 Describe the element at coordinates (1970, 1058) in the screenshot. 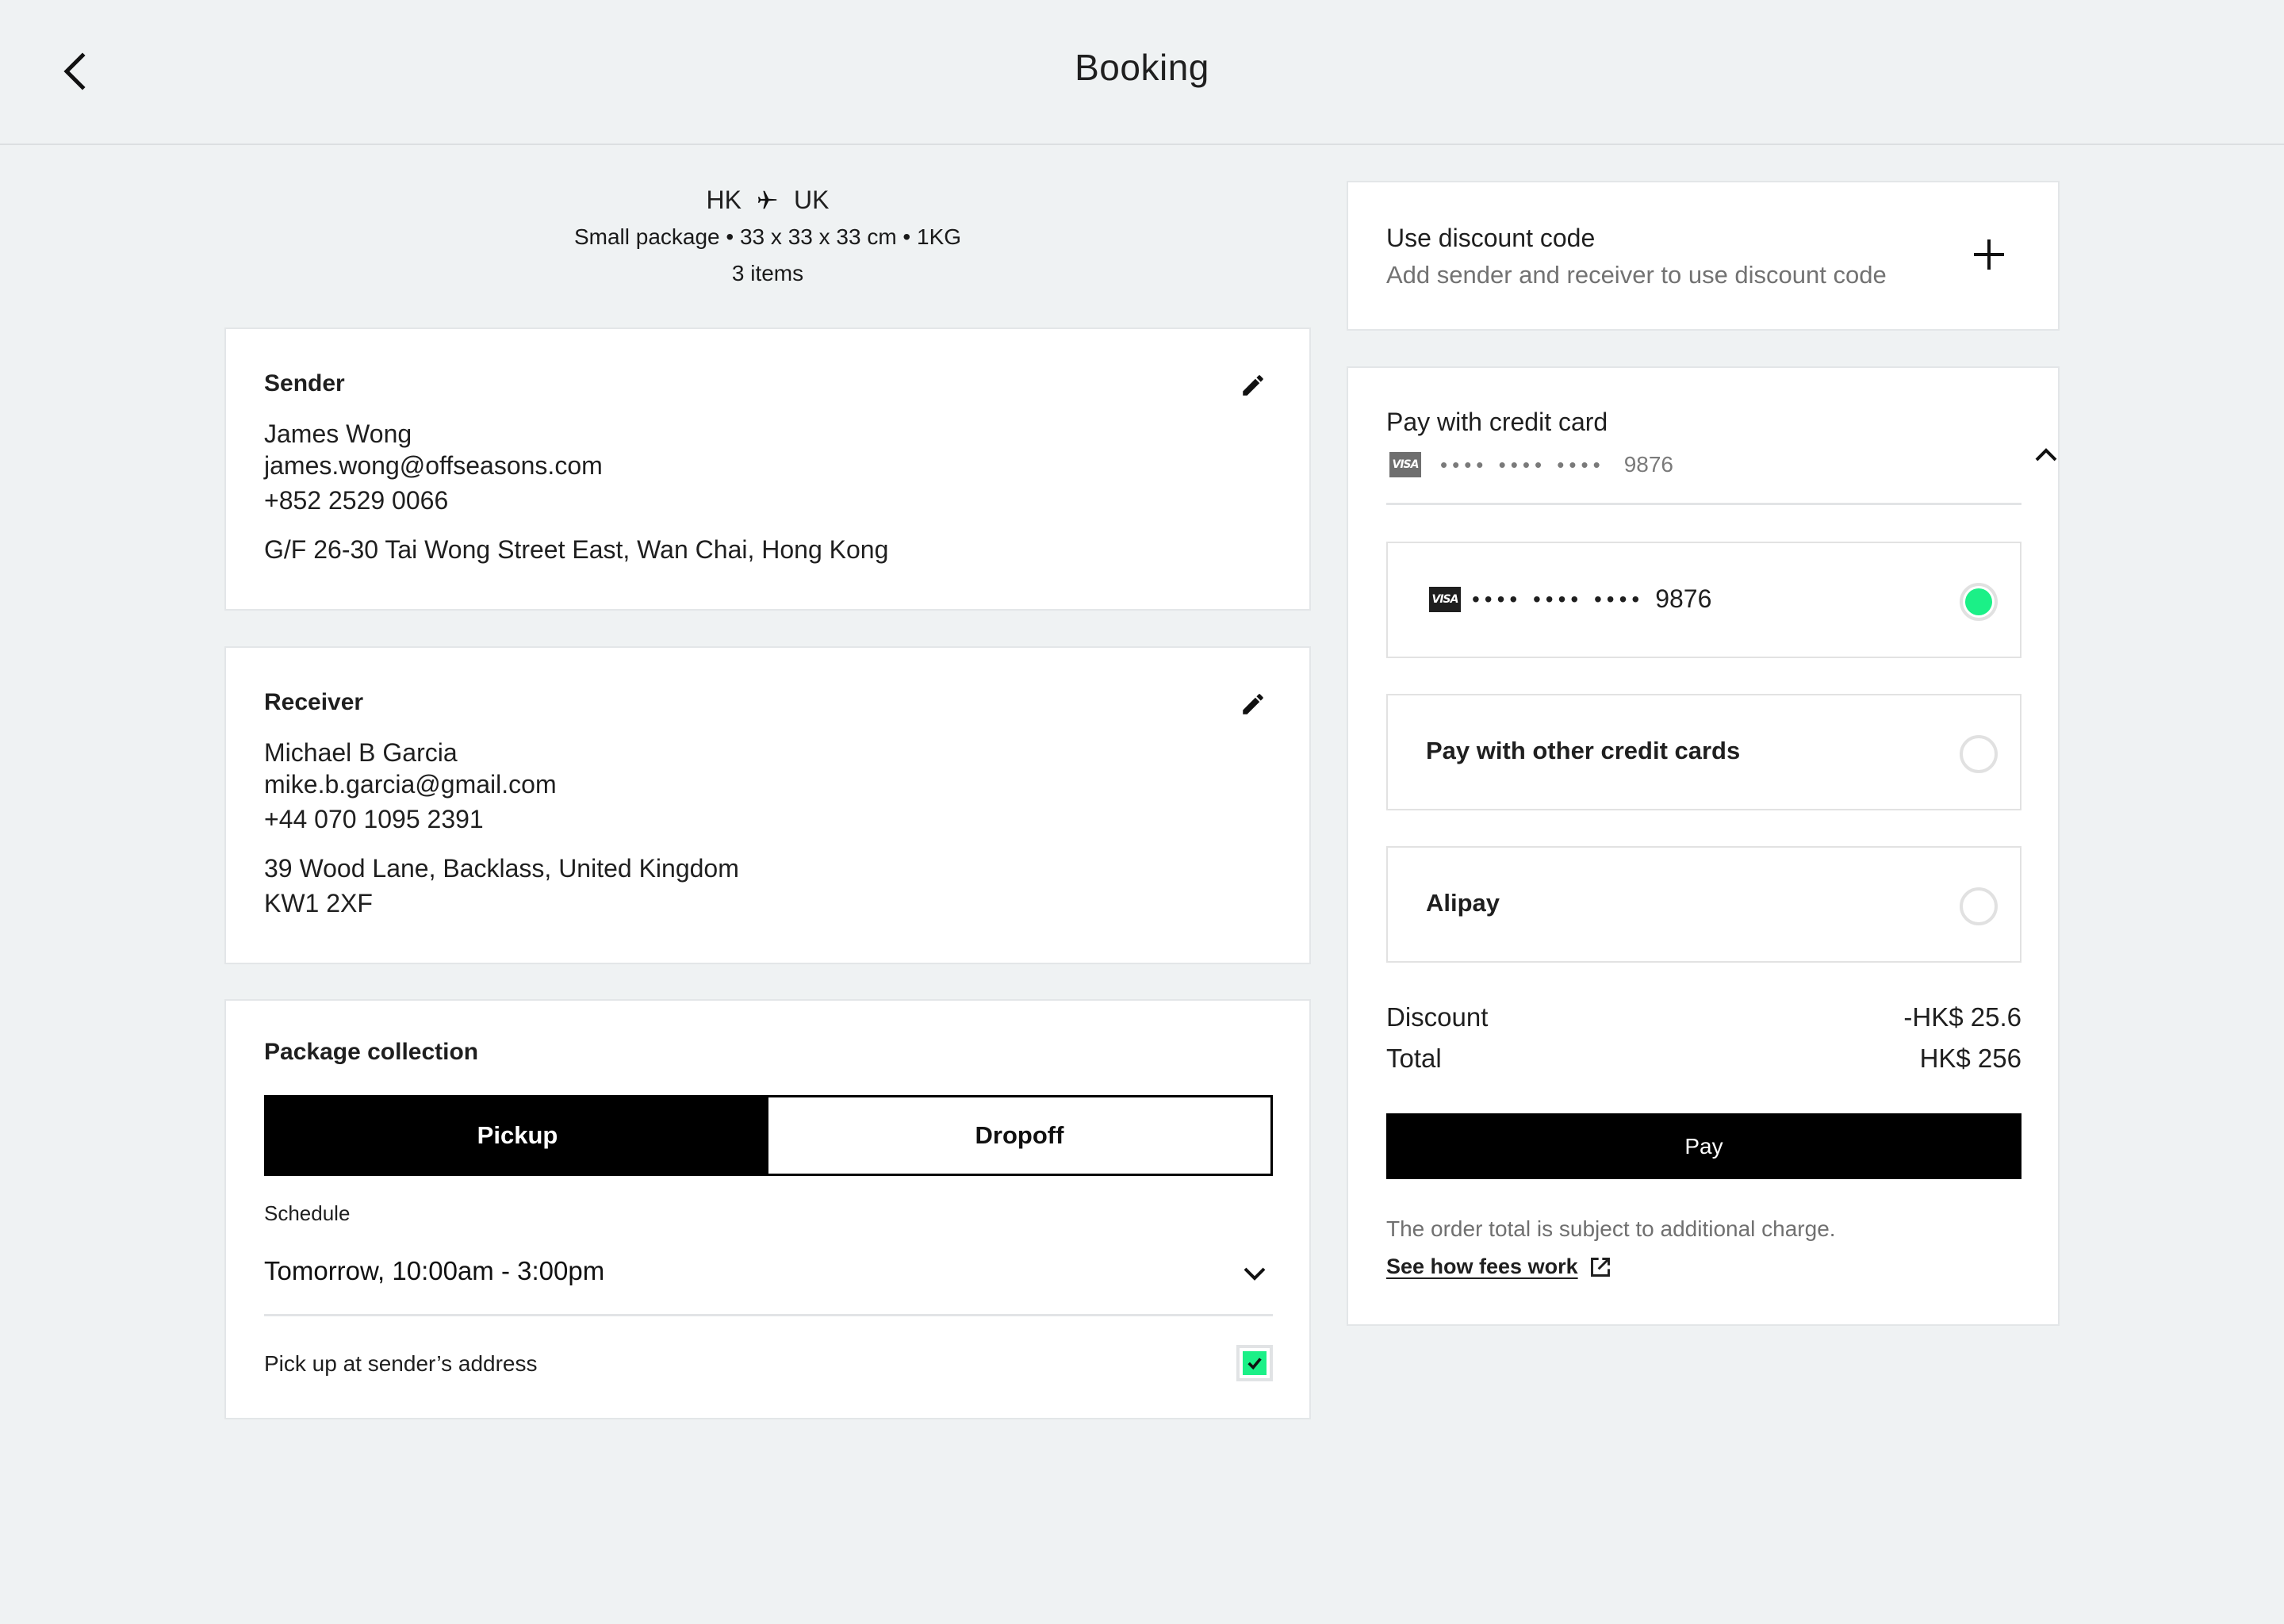

I see `total-value: HK$ 256` at that location.